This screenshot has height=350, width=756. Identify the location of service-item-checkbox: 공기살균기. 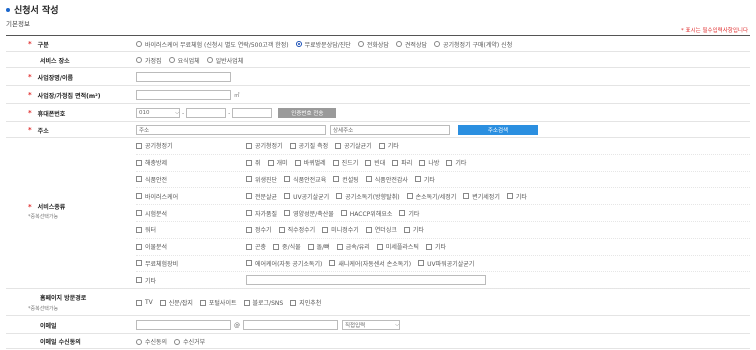
(353, 145).